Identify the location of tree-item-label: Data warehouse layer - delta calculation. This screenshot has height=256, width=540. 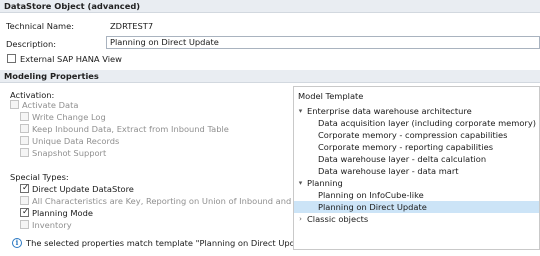
(402, 159).